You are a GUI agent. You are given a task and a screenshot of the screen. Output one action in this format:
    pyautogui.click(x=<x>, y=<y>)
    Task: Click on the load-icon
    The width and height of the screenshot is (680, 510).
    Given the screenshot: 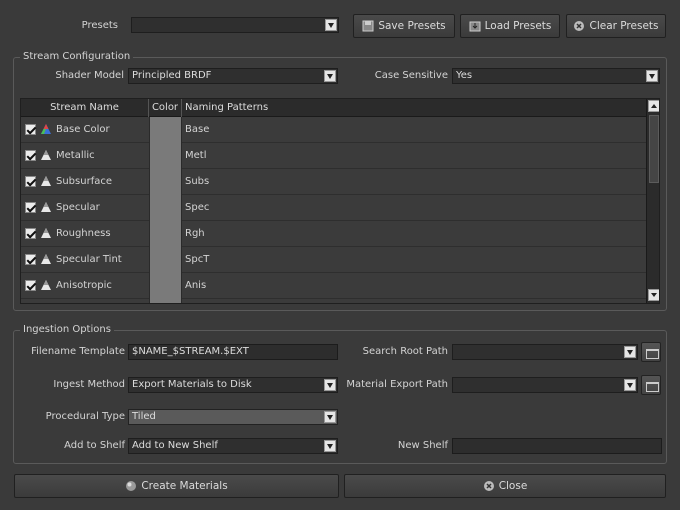 What is the action you would take?
    pyautogui.click(x=475, y=26)
    